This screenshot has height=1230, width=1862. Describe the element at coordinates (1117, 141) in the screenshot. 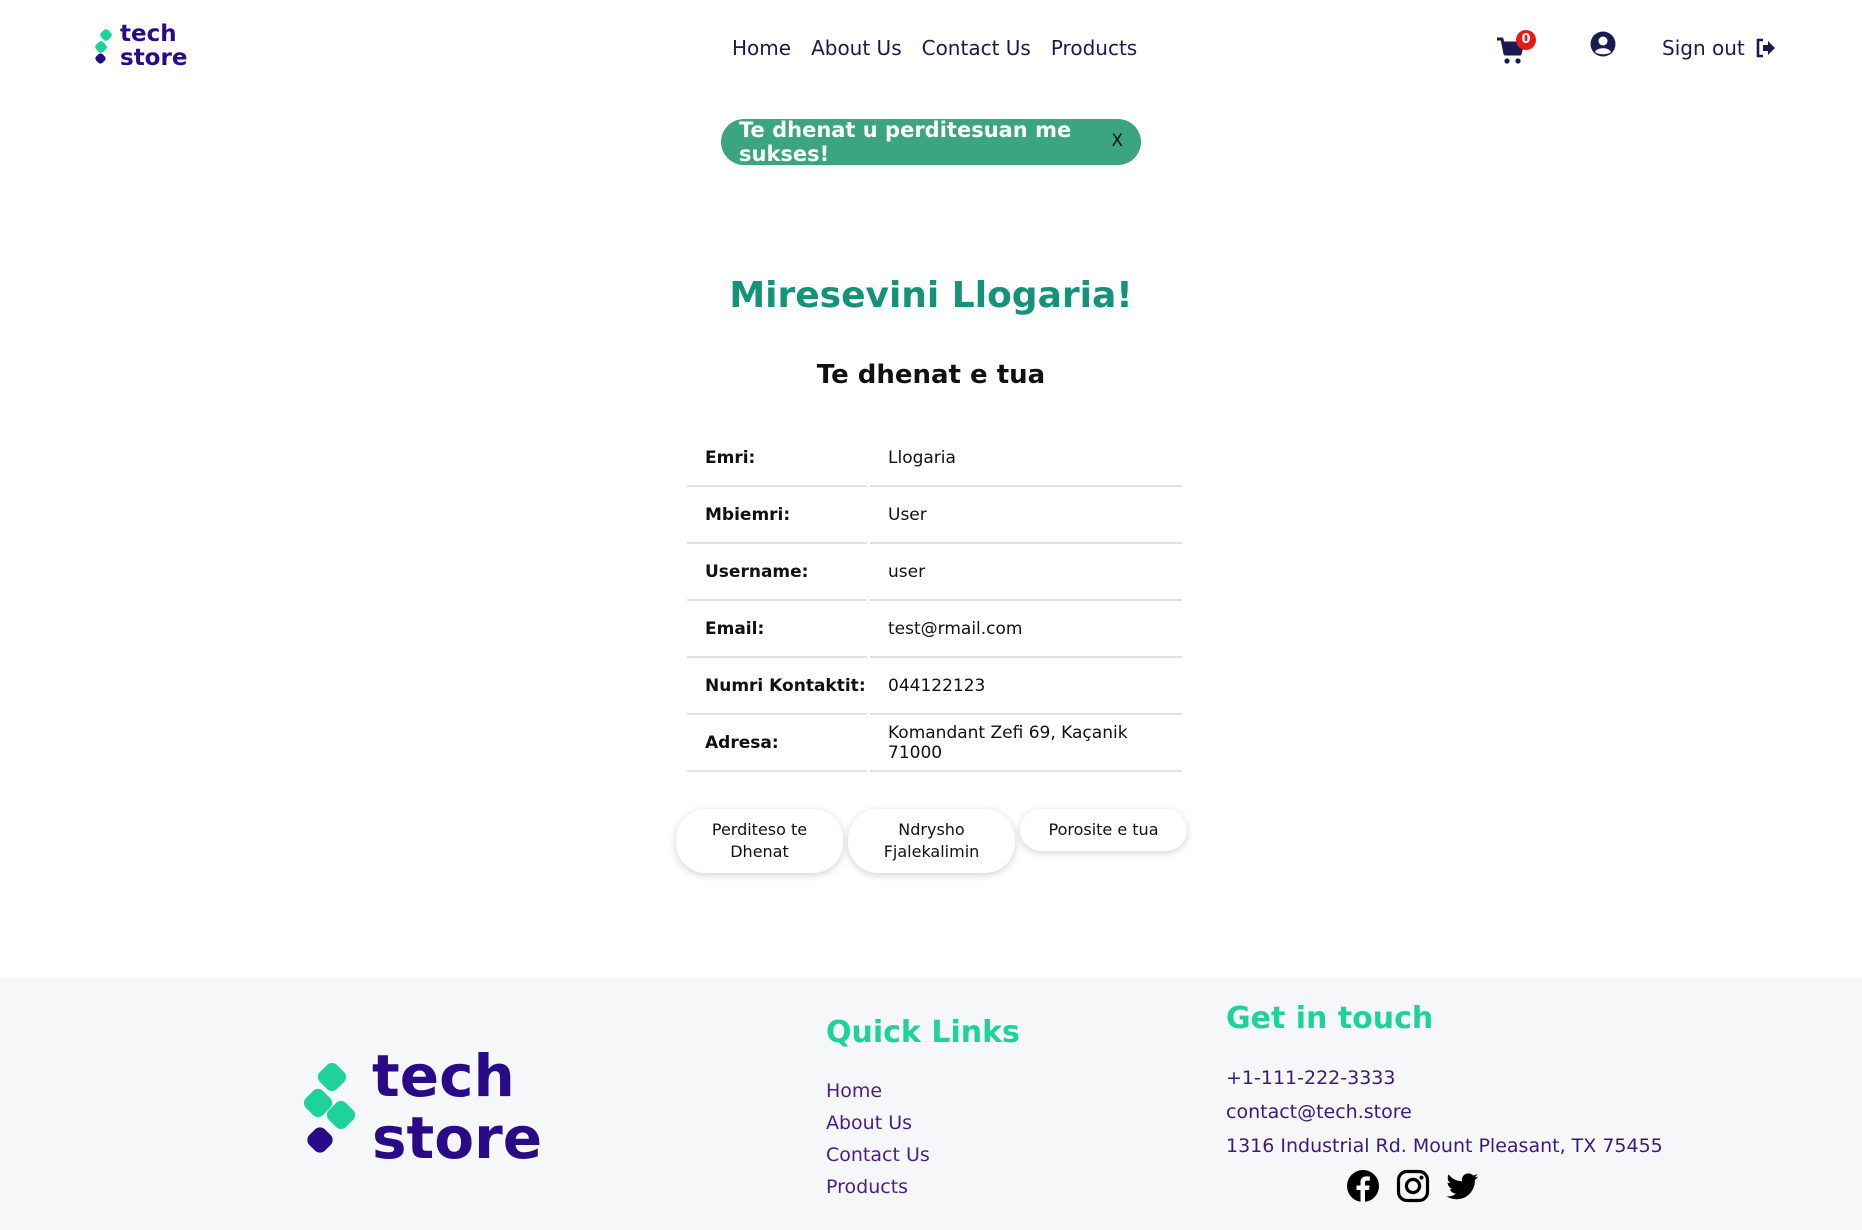

I see `alert-close-button: X` at that location.